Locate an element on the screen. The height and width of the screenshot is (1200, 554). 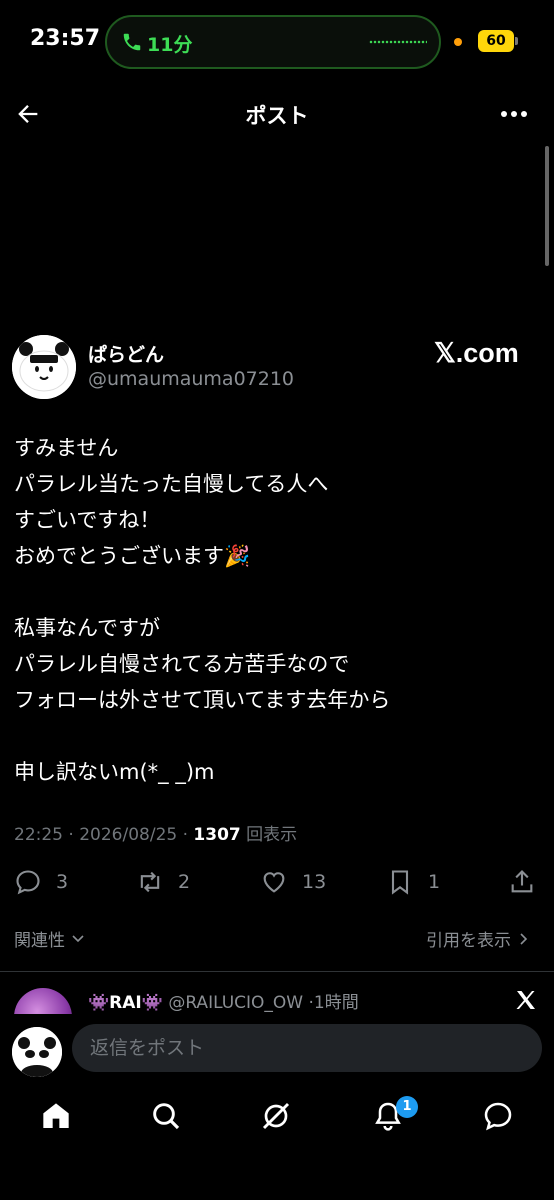
home-icon is located at coordinates (56, 1115).